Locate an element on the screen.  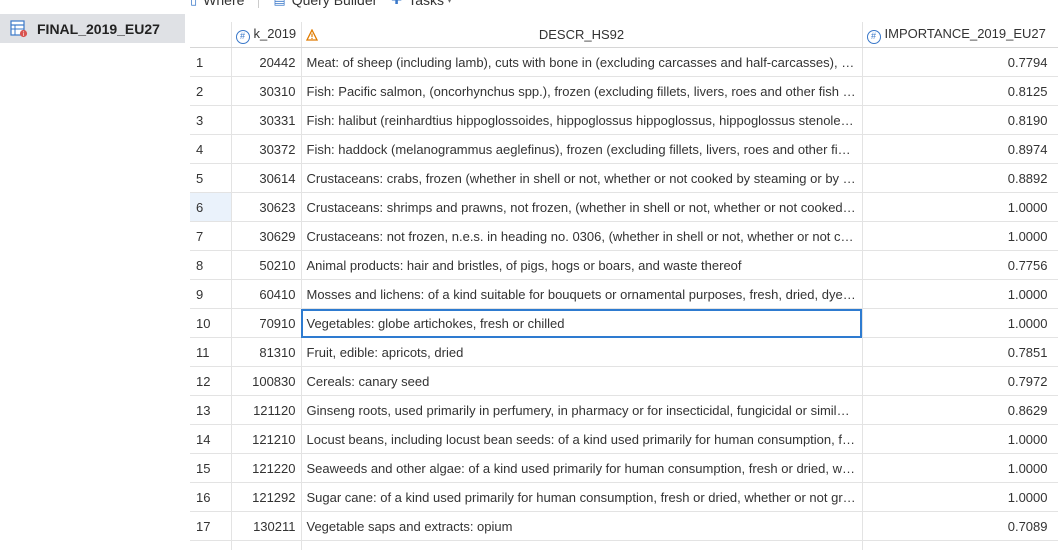
importance-cell: 0.7972 is located at coordinates (960, 381).